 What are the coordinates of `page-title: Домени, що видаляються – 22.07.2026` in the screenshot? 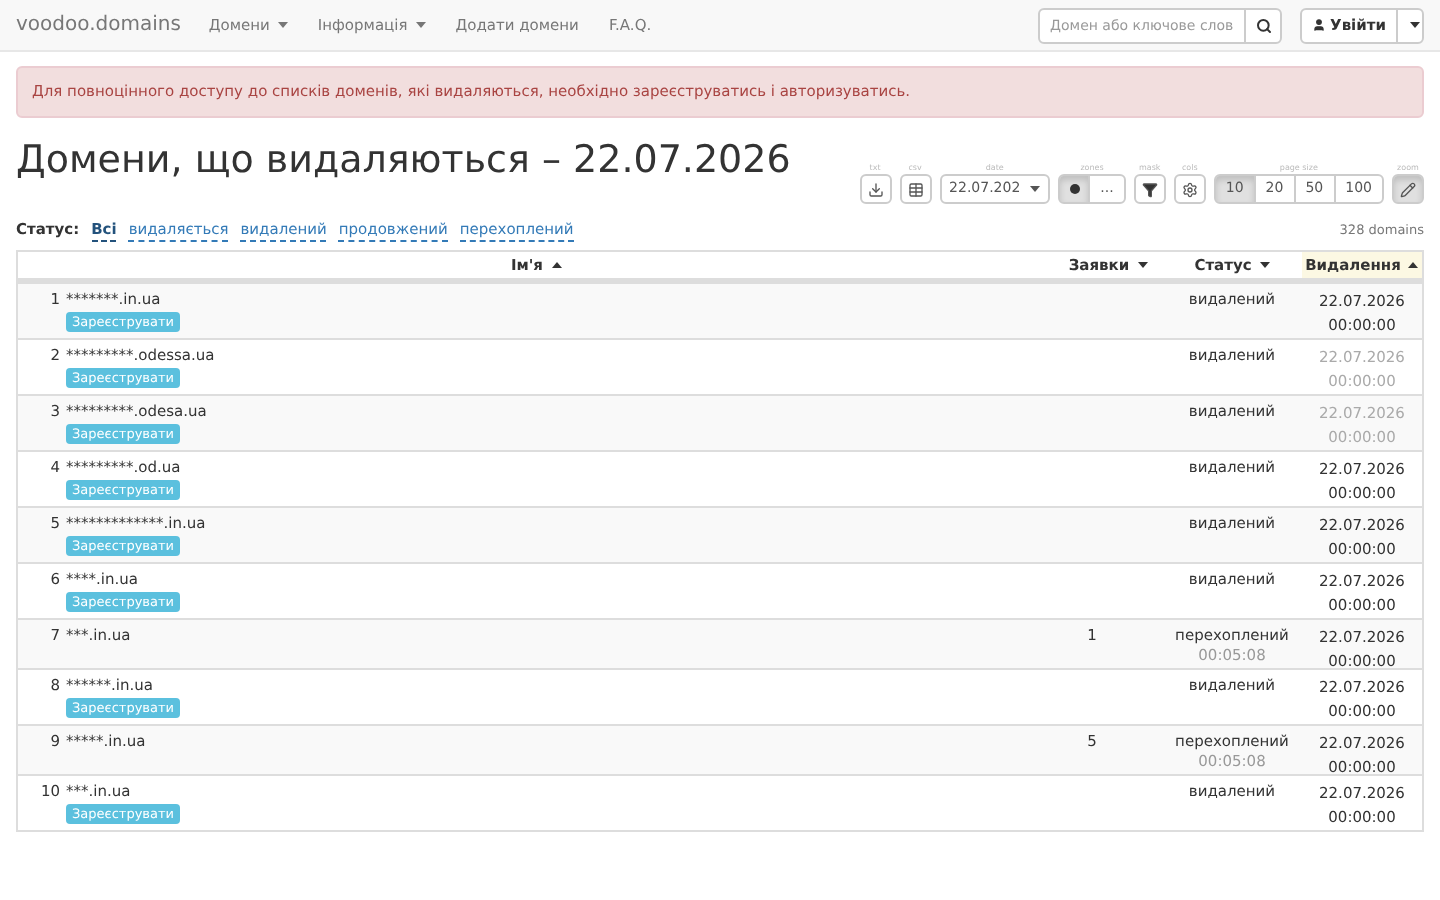 It's located at (403, 160).